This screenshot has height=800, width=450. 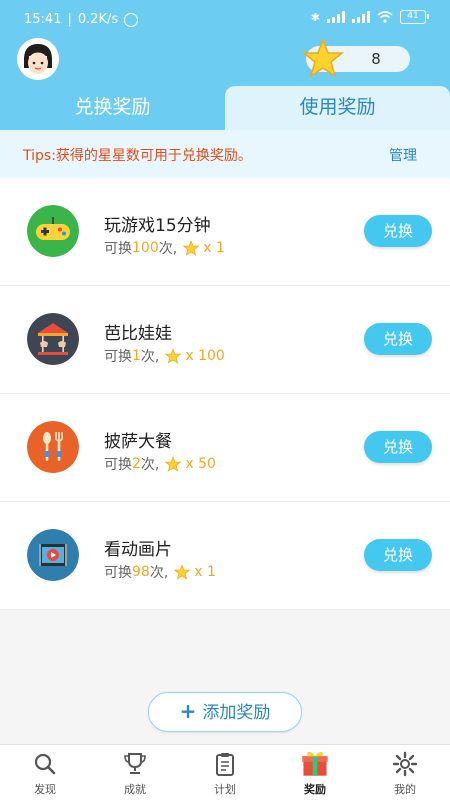 I want to click on tab-exchange-rewards: 兑换奖励, so click(x=112, y=108).